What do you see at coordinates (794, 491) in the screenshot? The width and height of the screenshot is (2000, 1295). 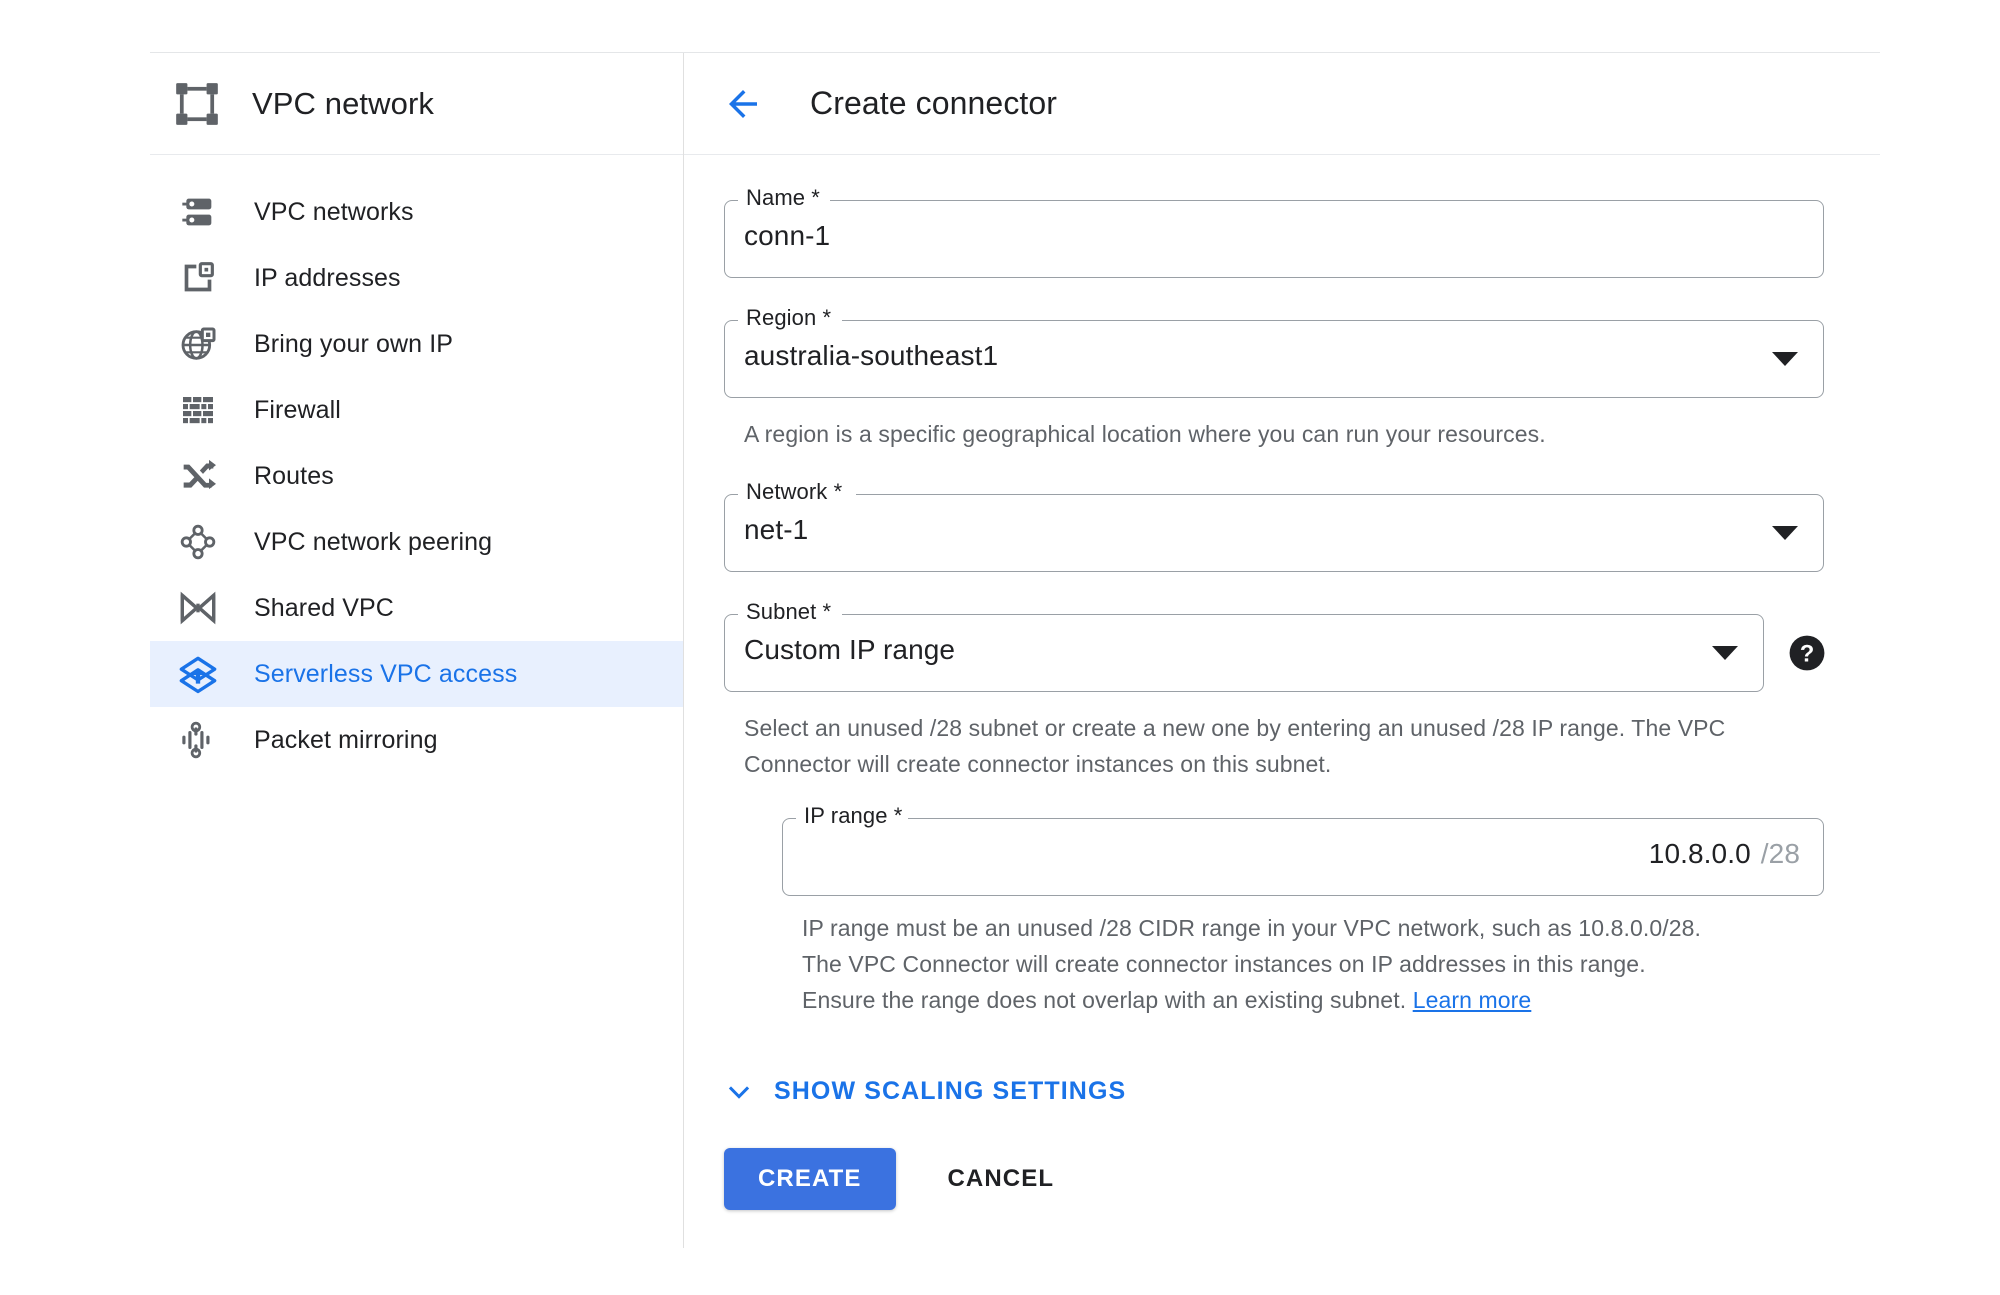 I see `network-field-label: Network *` at bounding box center [794, 491].